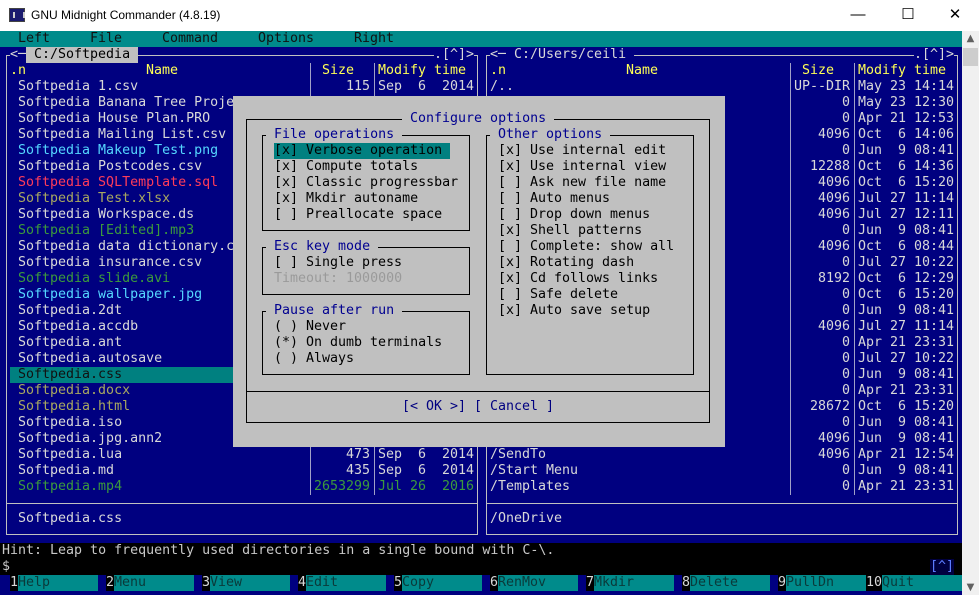  What do you see at coordinates (246, 583) in the screenshot?
I see `fkey-view: 3 View` at bounding box center [246, 583].